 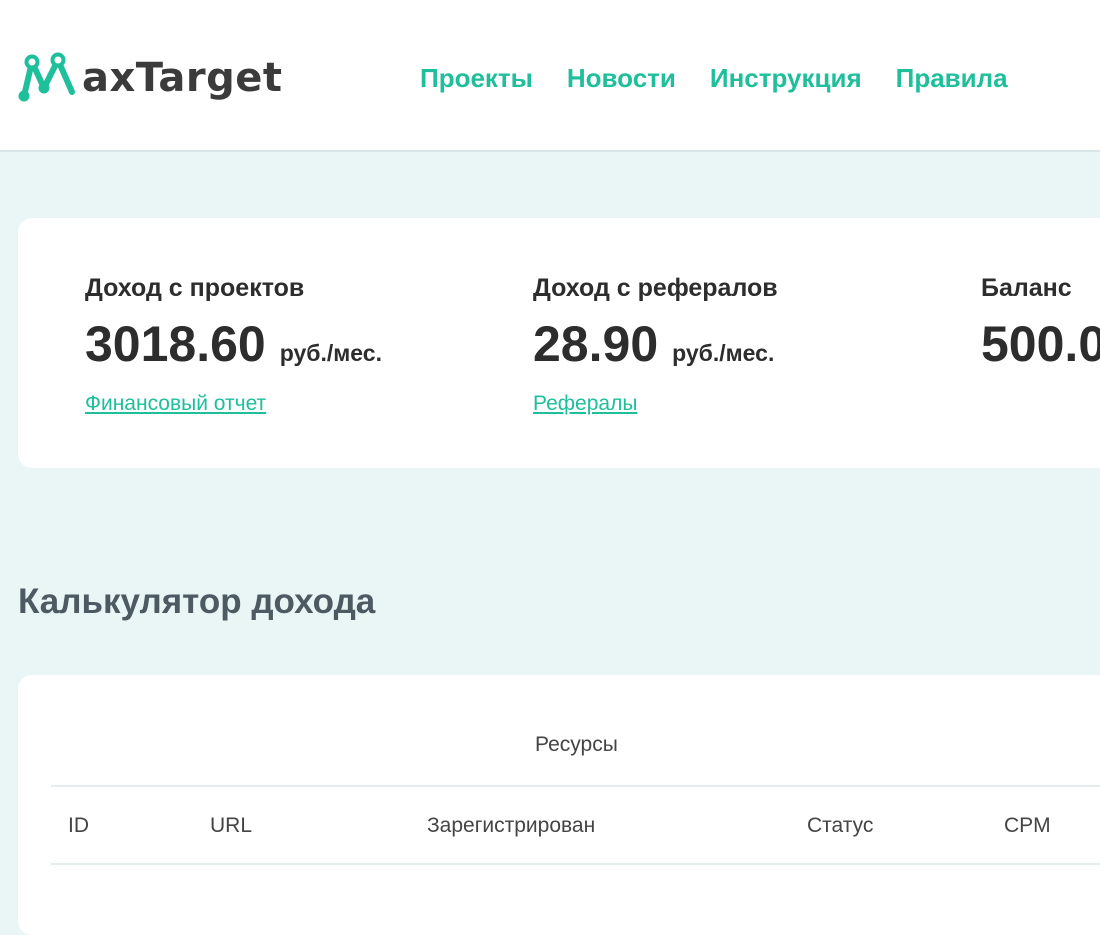 I want to click on stat-value-row: 3018.60 руб./мес., so click(x=233, y=344).